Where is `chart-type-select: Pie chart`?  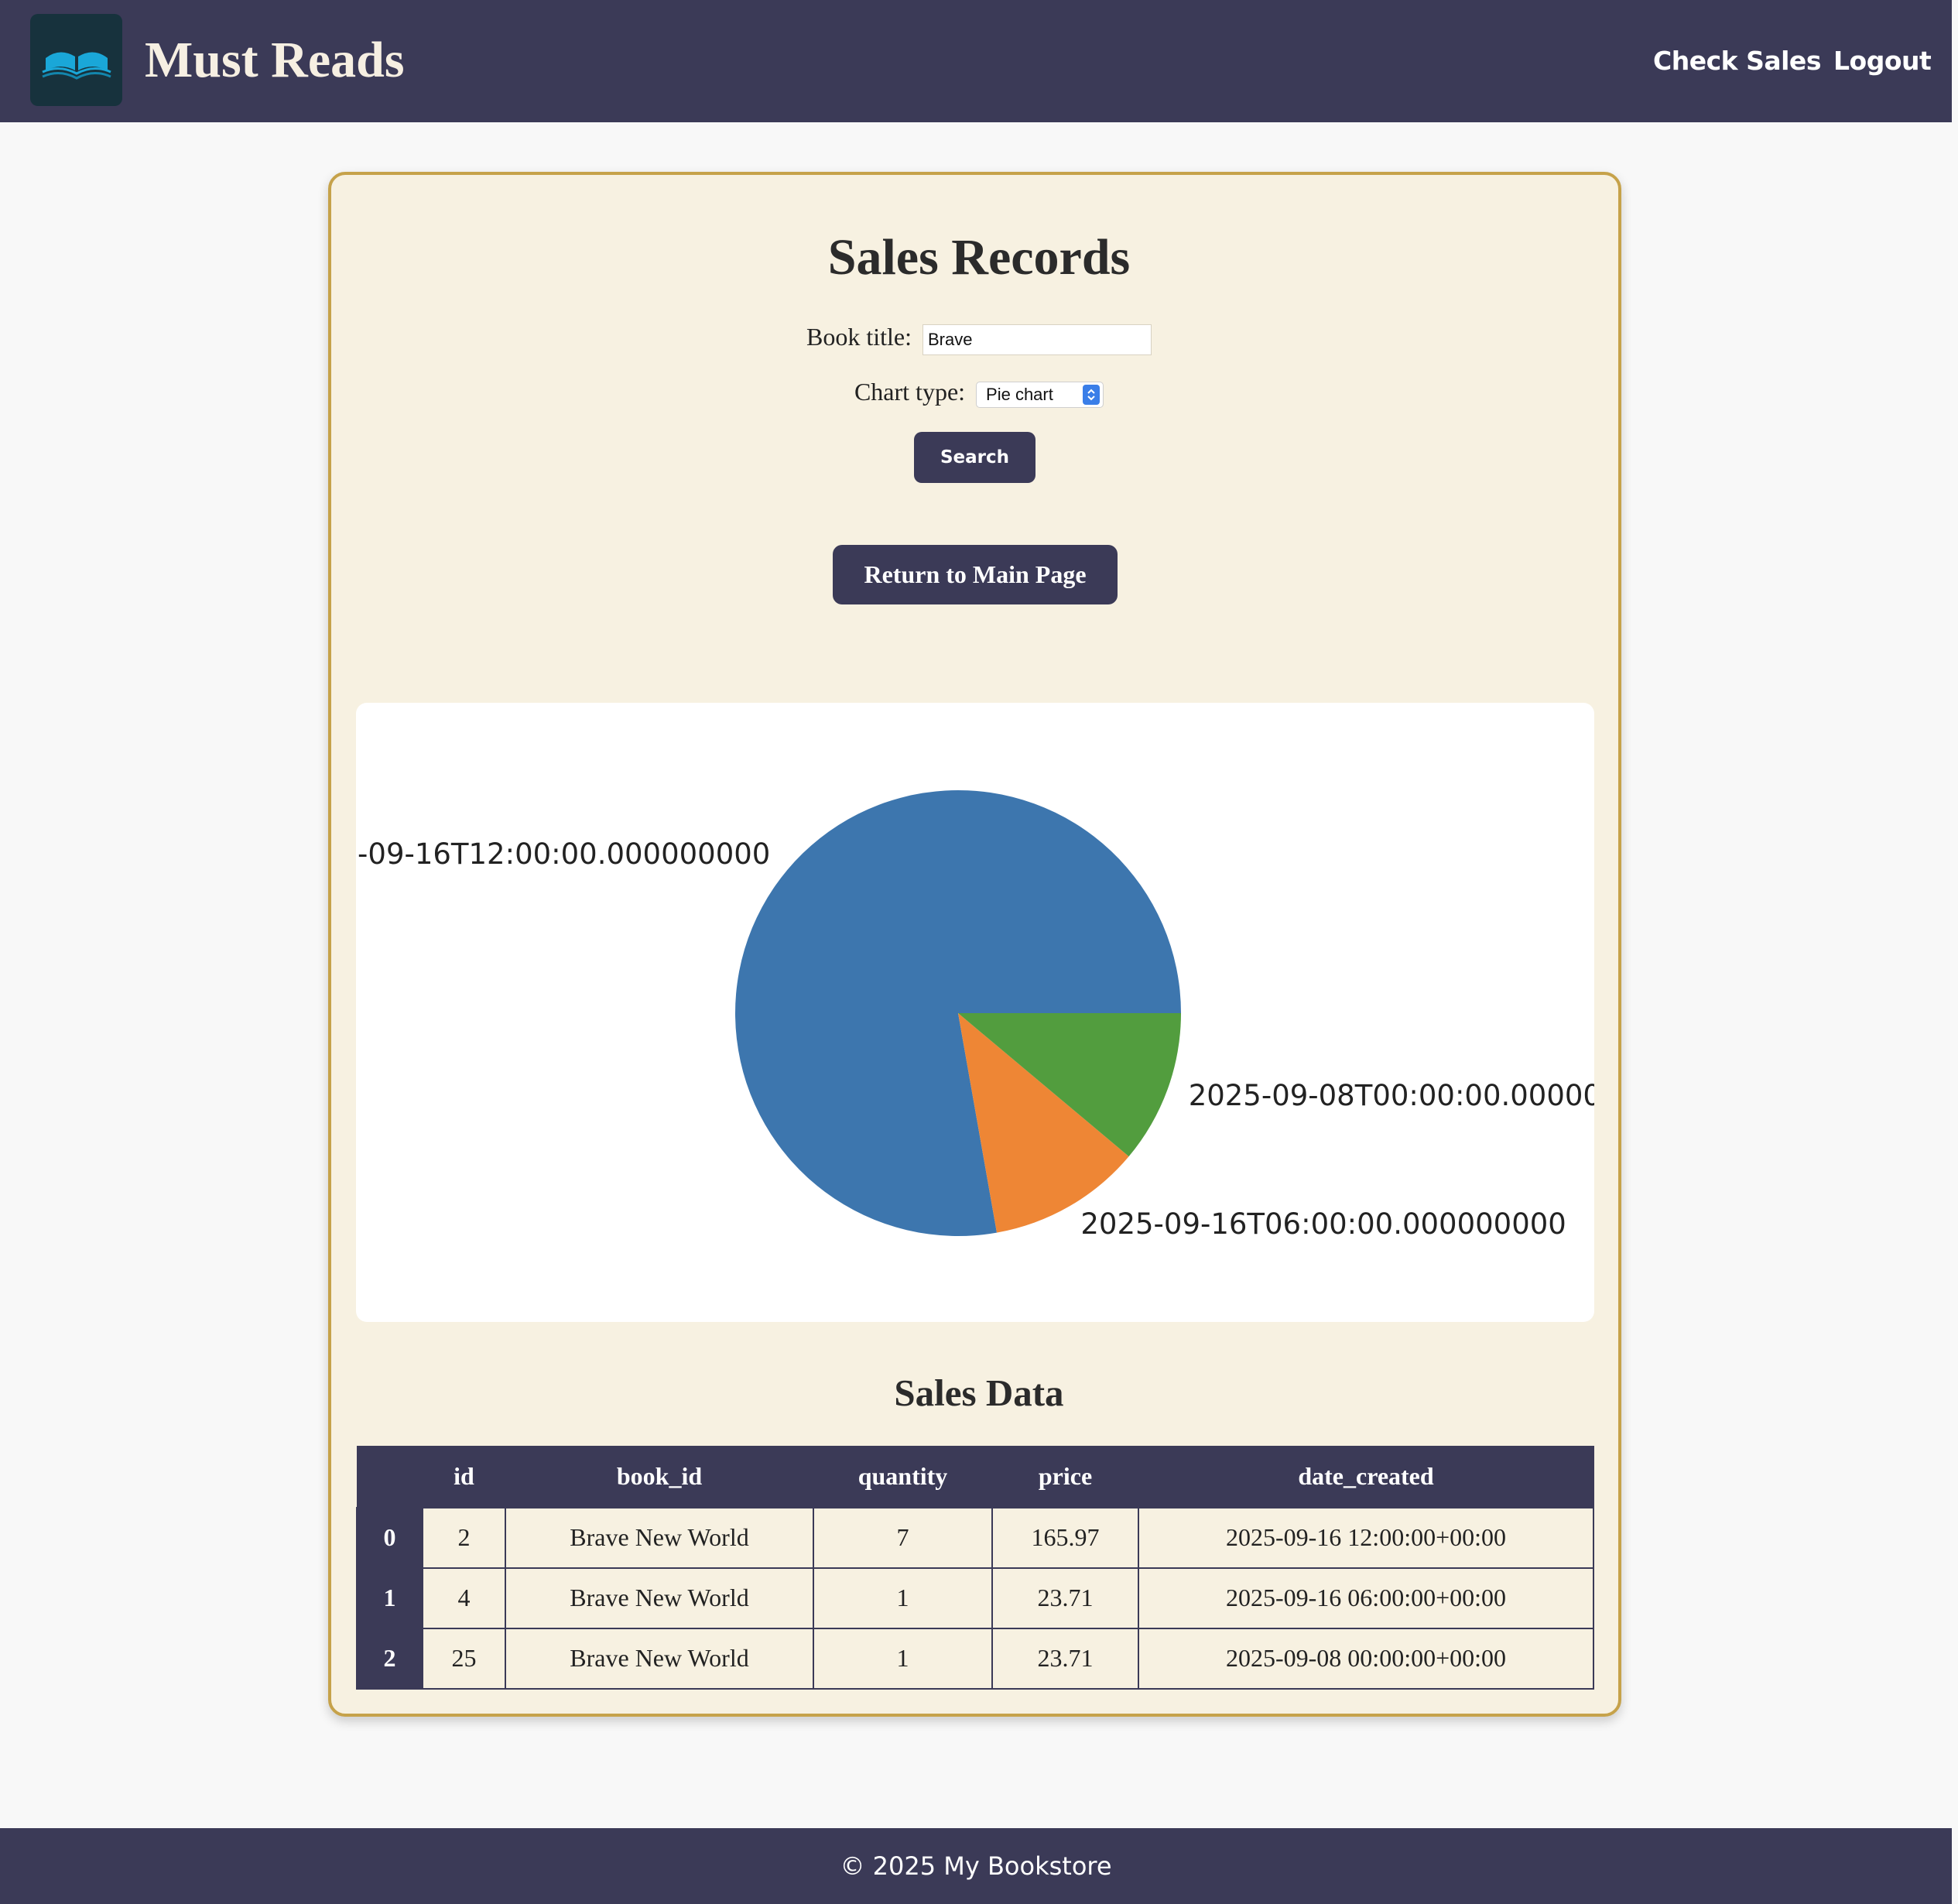 chart-type-select: Pie chart is located at coordinates (1040, 394).